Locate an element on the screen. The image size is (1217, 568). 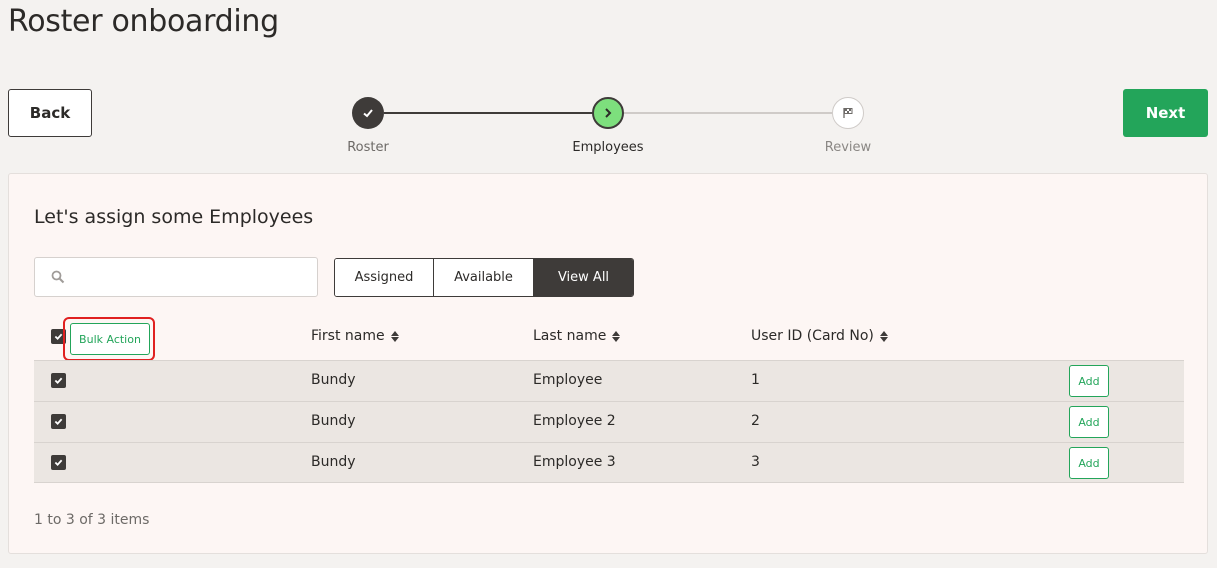
flag-icon is located at coordinates (848, 113).